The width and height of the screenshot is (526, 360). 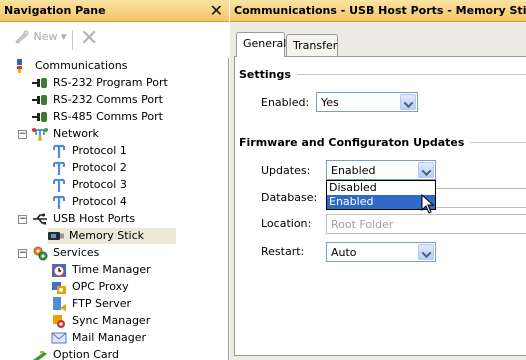 I want to click on settings-section-title: Settings, so click(x=268, y=74).